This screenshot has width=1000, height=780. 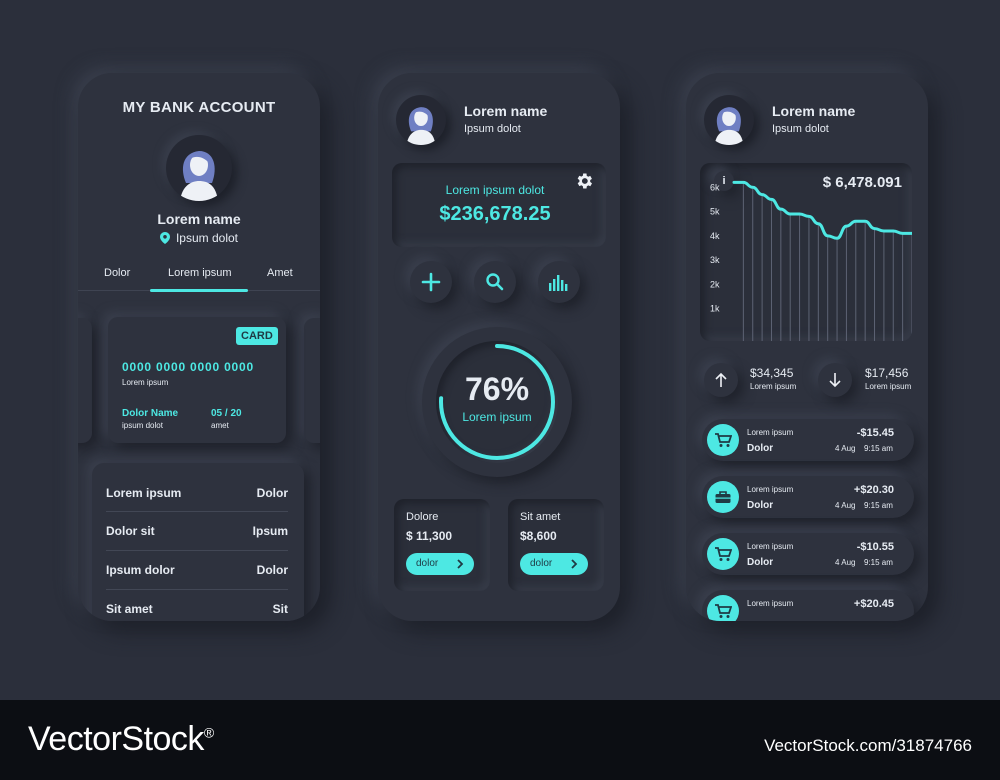 I want to click on search-button, so click(x=495, y=282).